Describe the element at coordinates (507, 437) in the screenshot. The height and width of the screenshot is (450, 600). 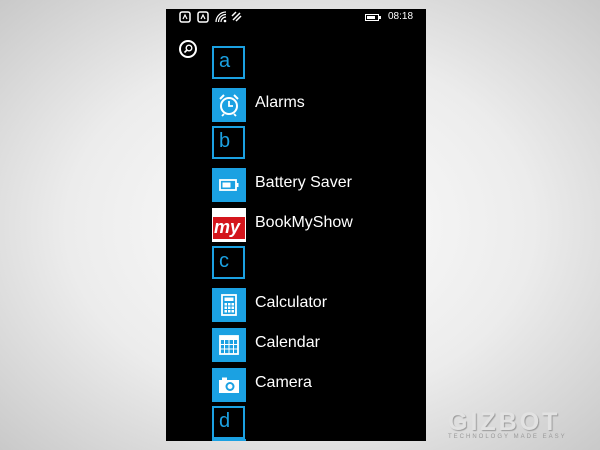
I see `watermark-tagline: TECHNOLOGY MADE EASY` at that location.